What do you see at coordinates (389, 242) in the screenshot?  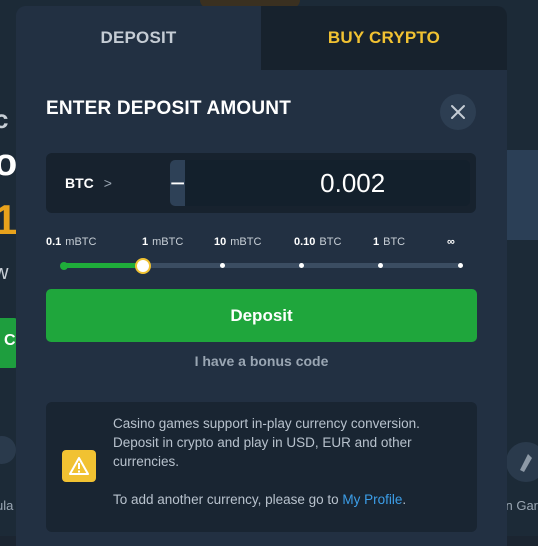 I see `slider-stop-label: 1 BTC` at bounding box center [389, 242].